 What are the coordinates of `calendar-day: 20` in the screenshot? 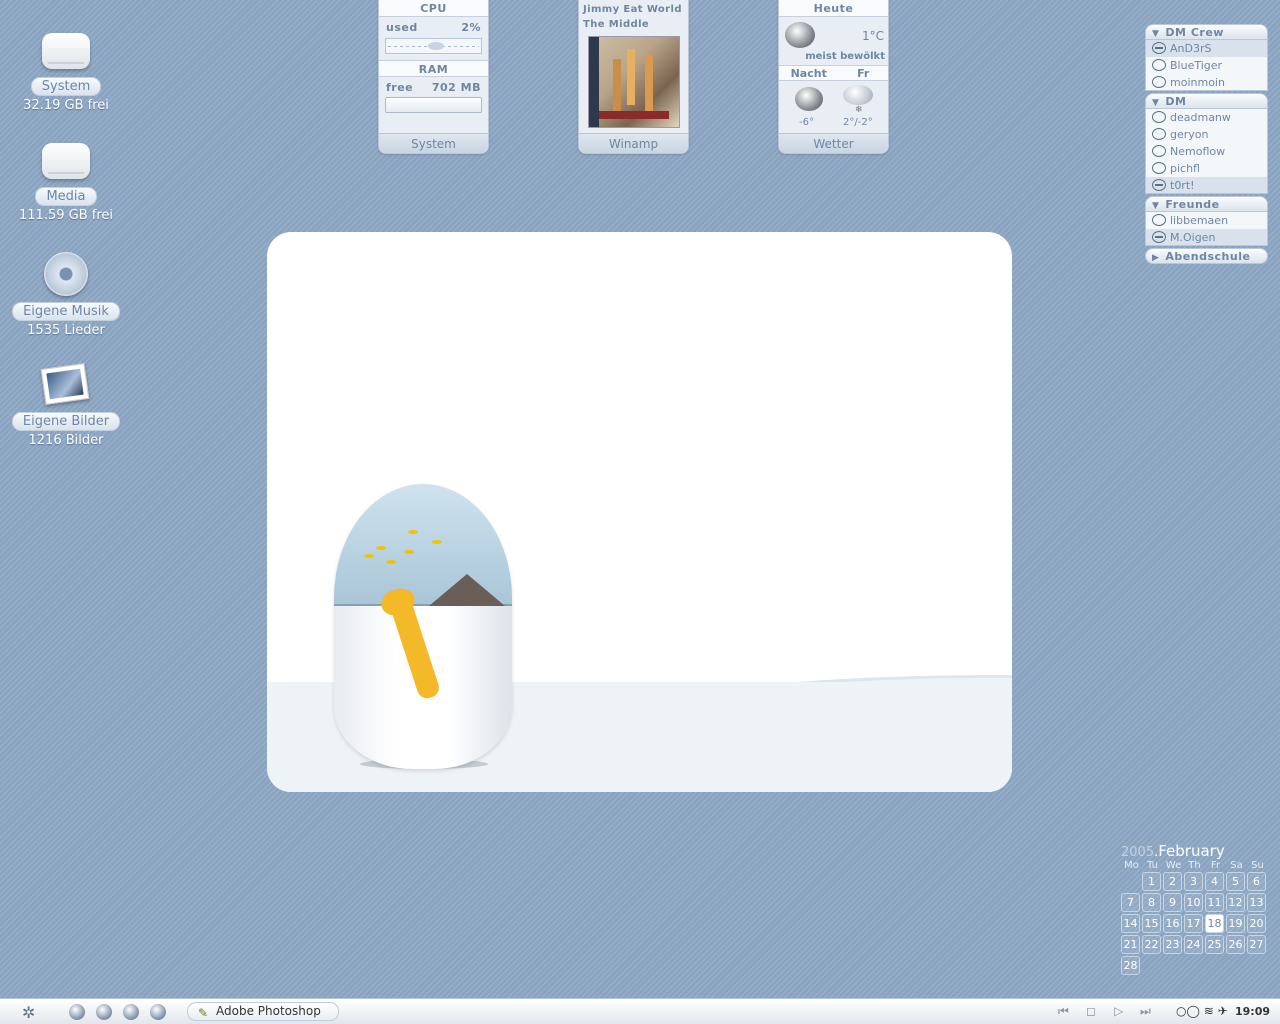 It's located at (1256, 923).